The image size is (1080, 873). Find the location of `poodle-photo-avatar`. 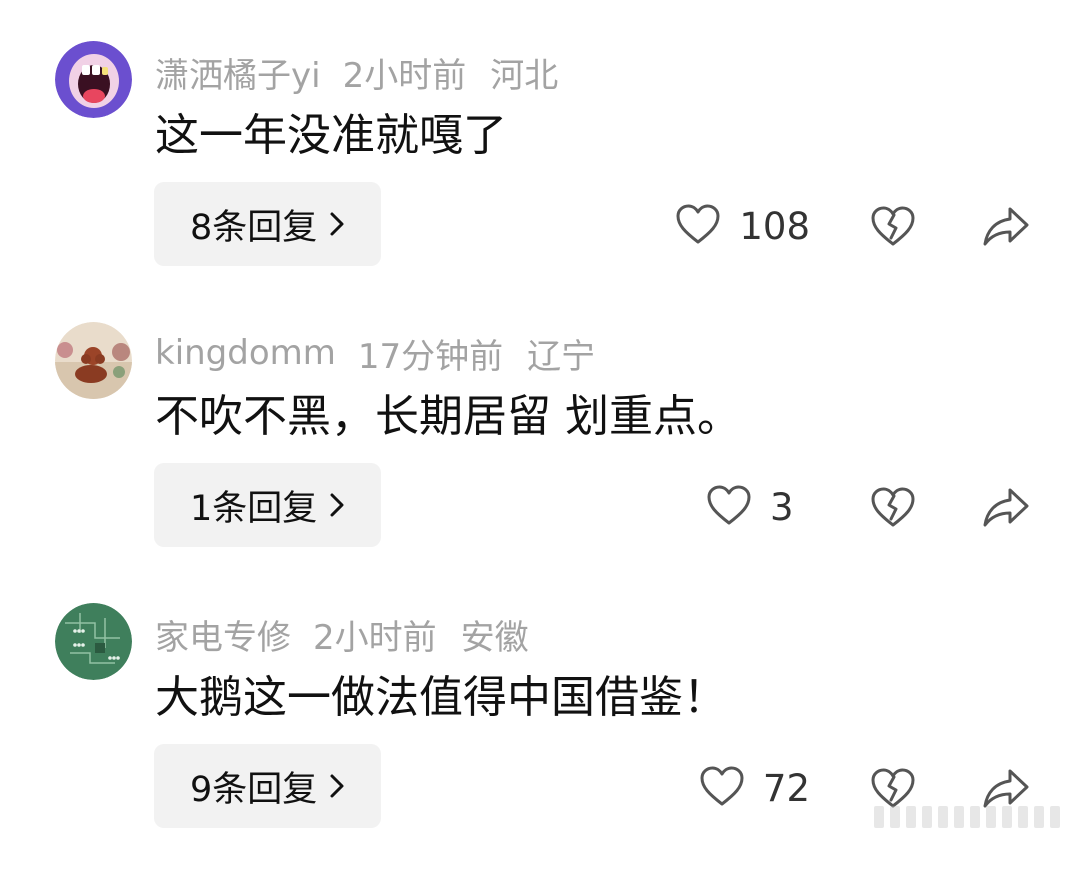

poodle-photo-avatar is located at coordinates (93, 360).